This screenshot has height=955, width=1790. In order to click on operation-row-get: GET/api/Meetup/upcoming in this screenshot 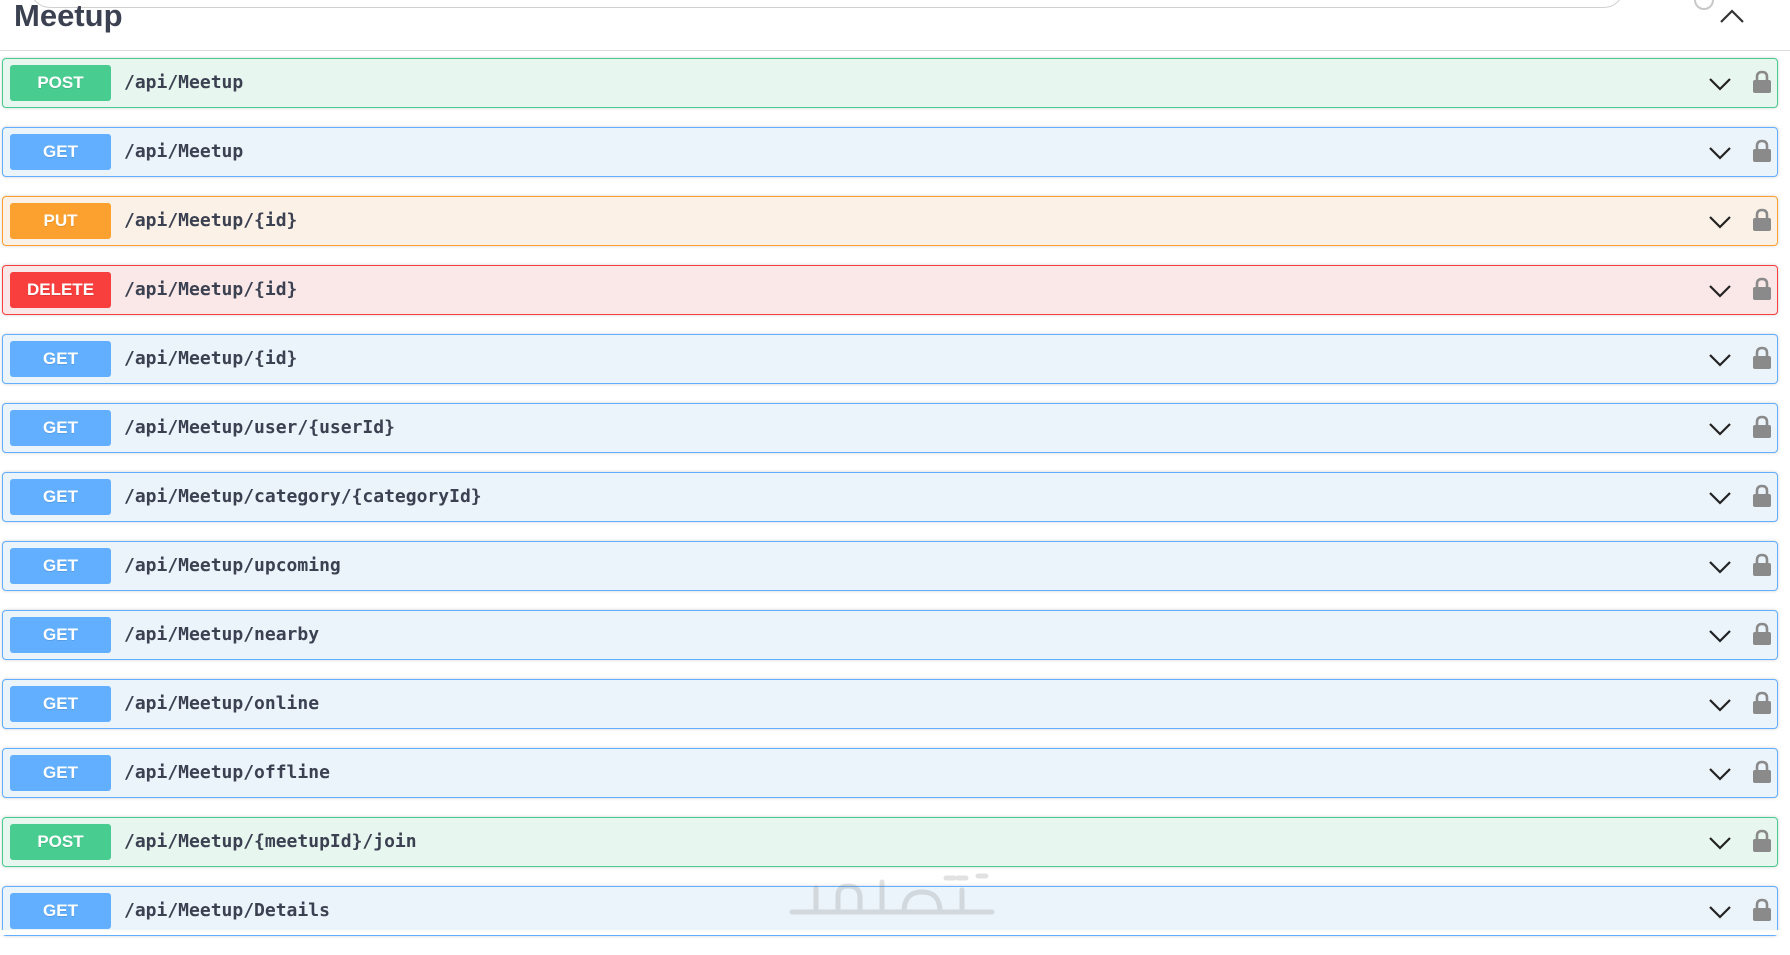, I will do `click(890, 566)`.